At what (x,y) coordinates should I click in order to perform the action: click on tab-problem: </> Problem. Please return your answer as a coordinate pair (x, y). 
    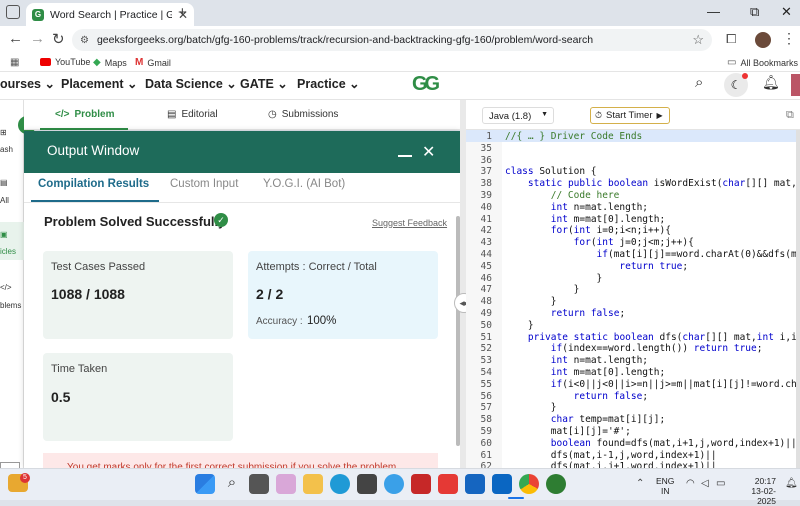
    Looking at the image, I should click on (84, 114).